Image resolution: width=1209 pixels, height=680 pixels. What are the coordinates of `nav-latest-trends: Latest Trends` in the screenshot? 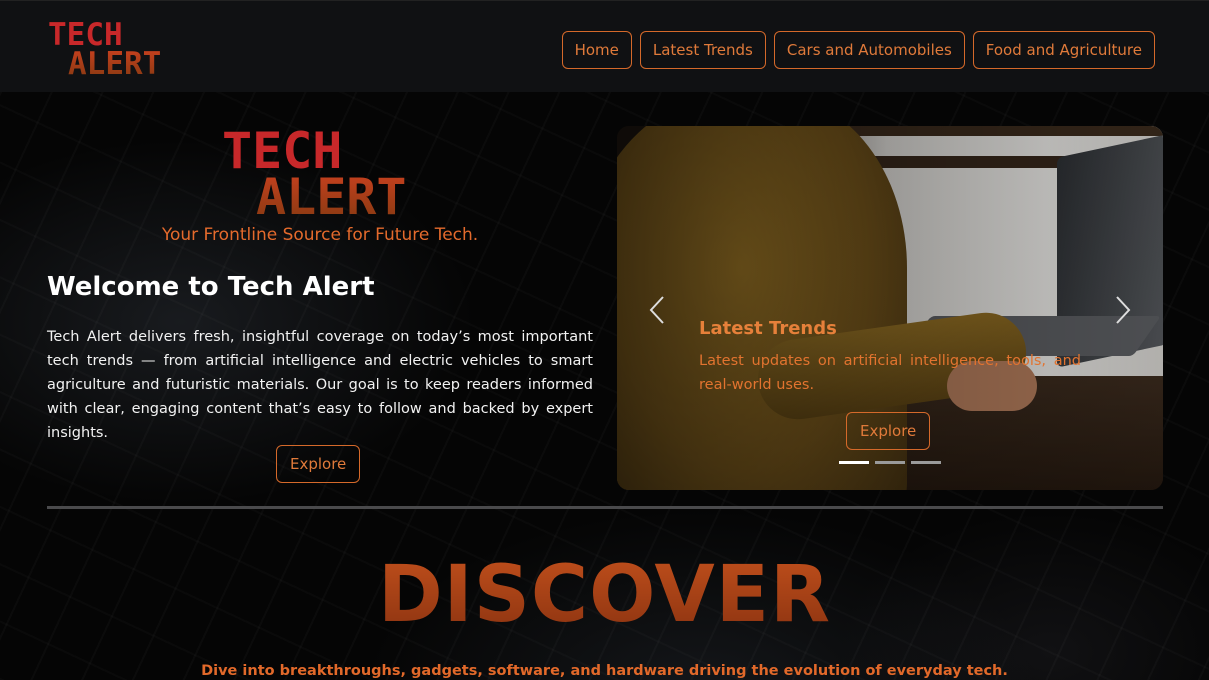 It's located at (702, 50).